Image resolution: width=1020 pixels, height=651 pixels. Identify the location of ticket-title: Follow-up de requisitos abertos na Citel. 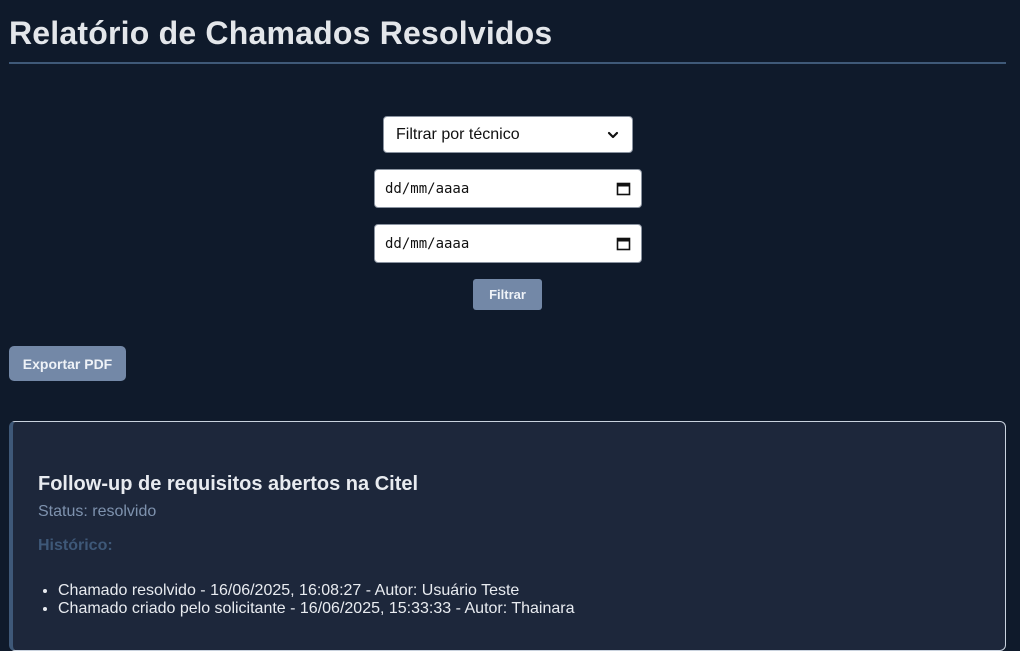
(228, 484).